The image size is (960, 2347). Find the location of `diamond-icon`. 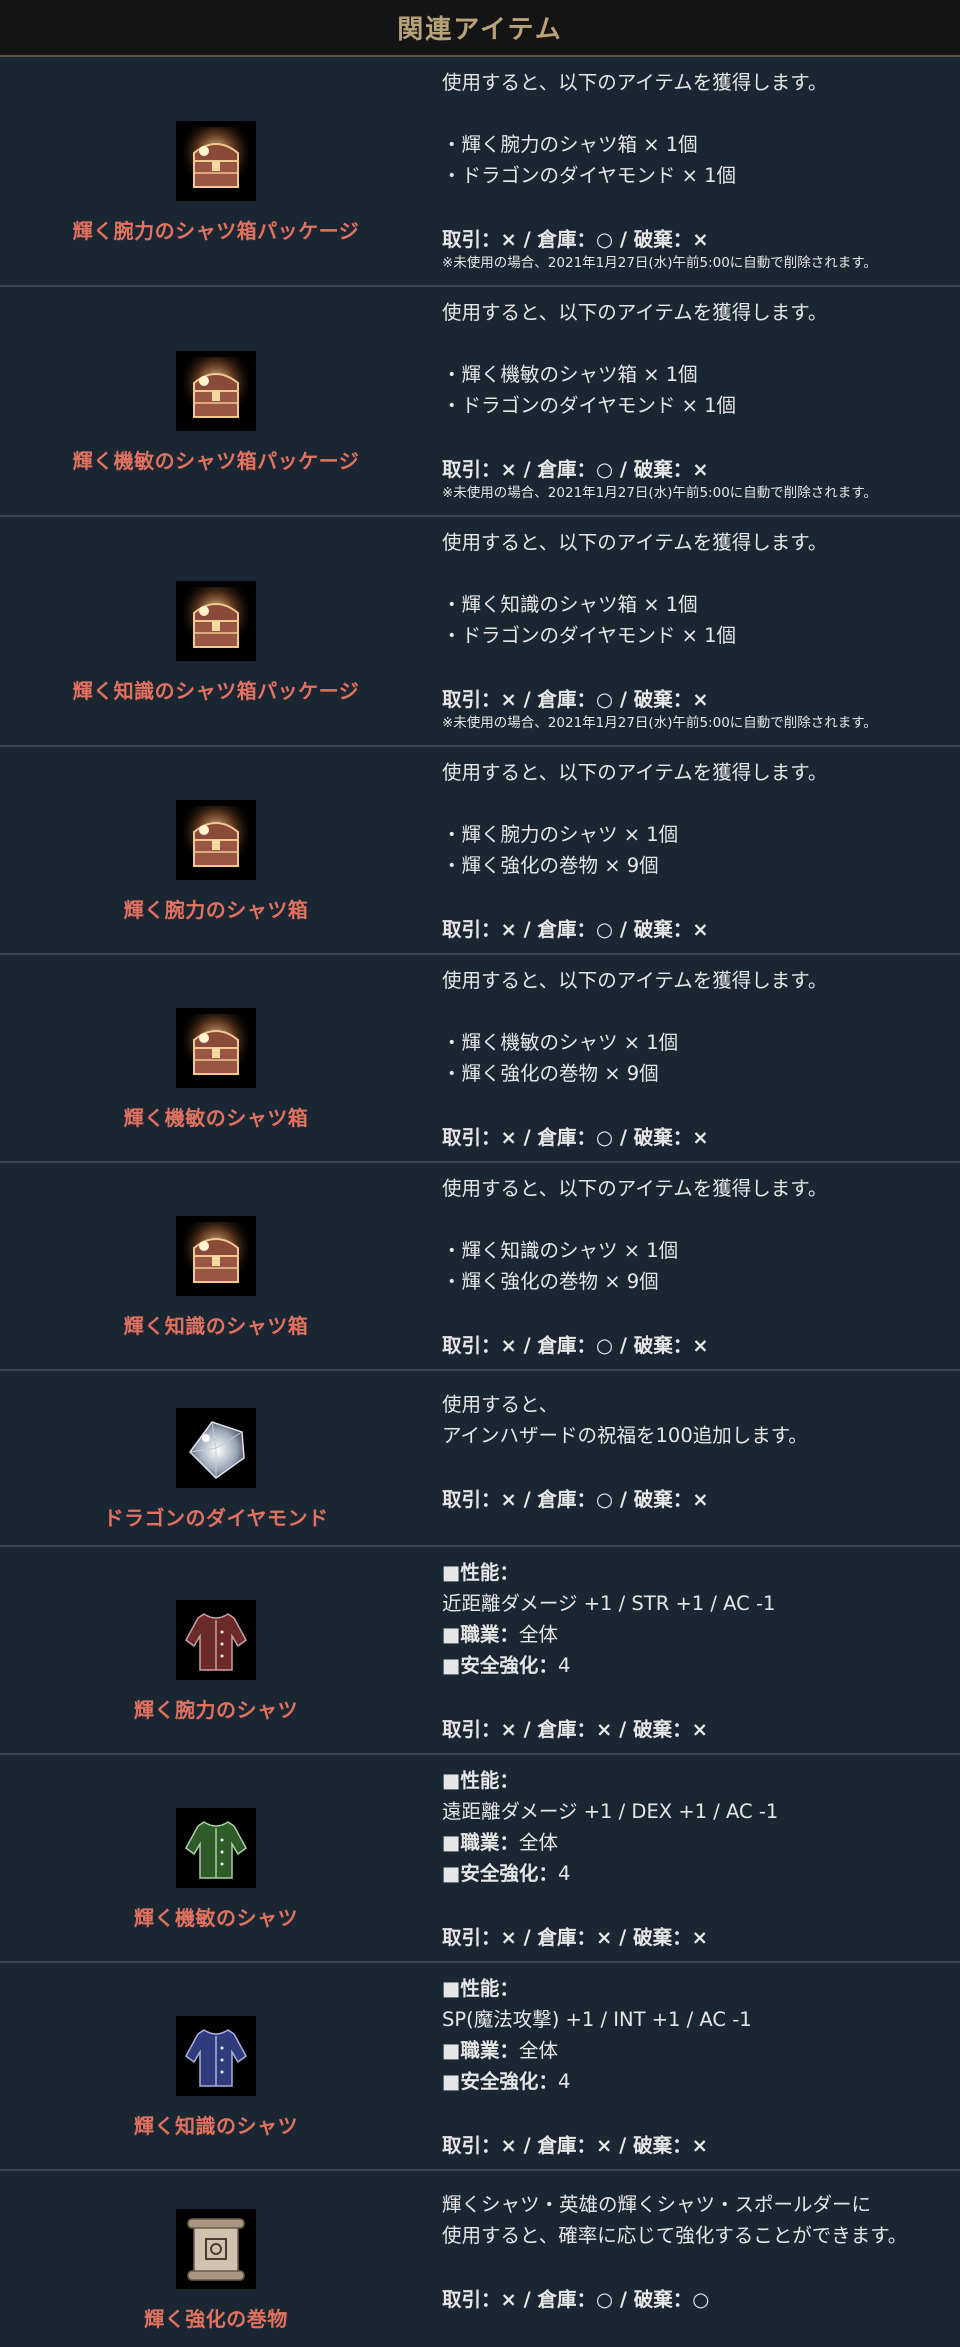

diamond-icon is located at coordinates (216, 1447).